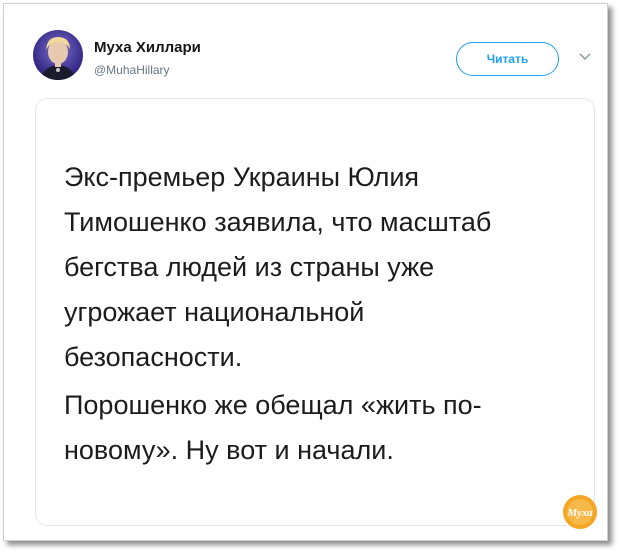 The width and height of the screenshot is (620, 555). What do you see at coordinates (214, 312) in the screenshot?
I see `image-text-line: угрожает национальной` at bounding box center [214, 312].